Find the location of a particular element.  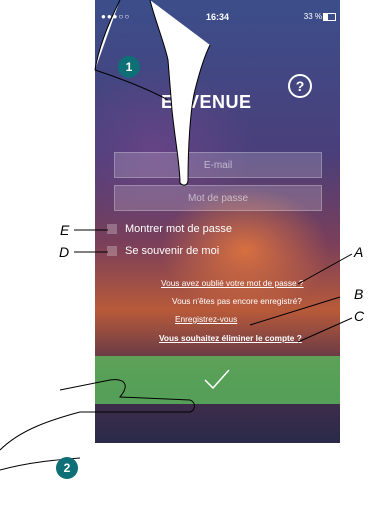

callout-d: D is located at coordinates (64, 252).